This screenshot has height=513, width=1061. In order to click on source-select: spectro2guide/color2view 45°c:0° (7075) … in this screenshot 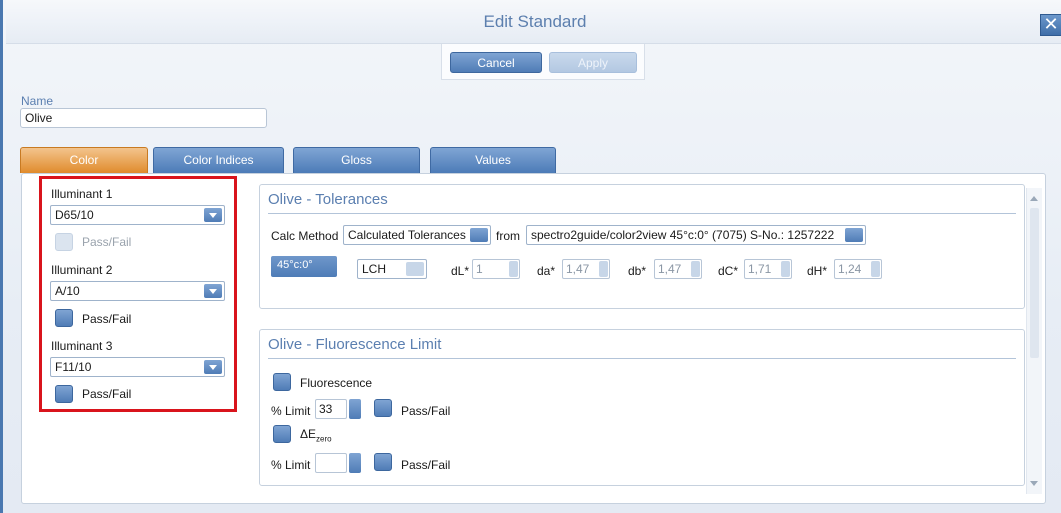, I will do `click(696, 235)`.